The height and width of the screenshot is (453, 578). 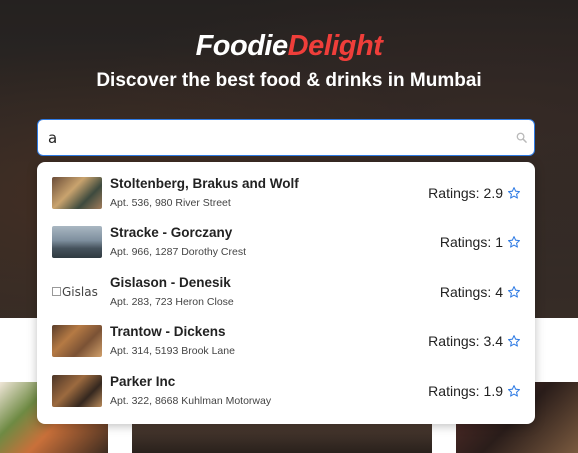 What do you see at coordinates (242, 46) in the screenshot?
I see `brand-name-part1: Foodie` at bounding box center [242, 46].